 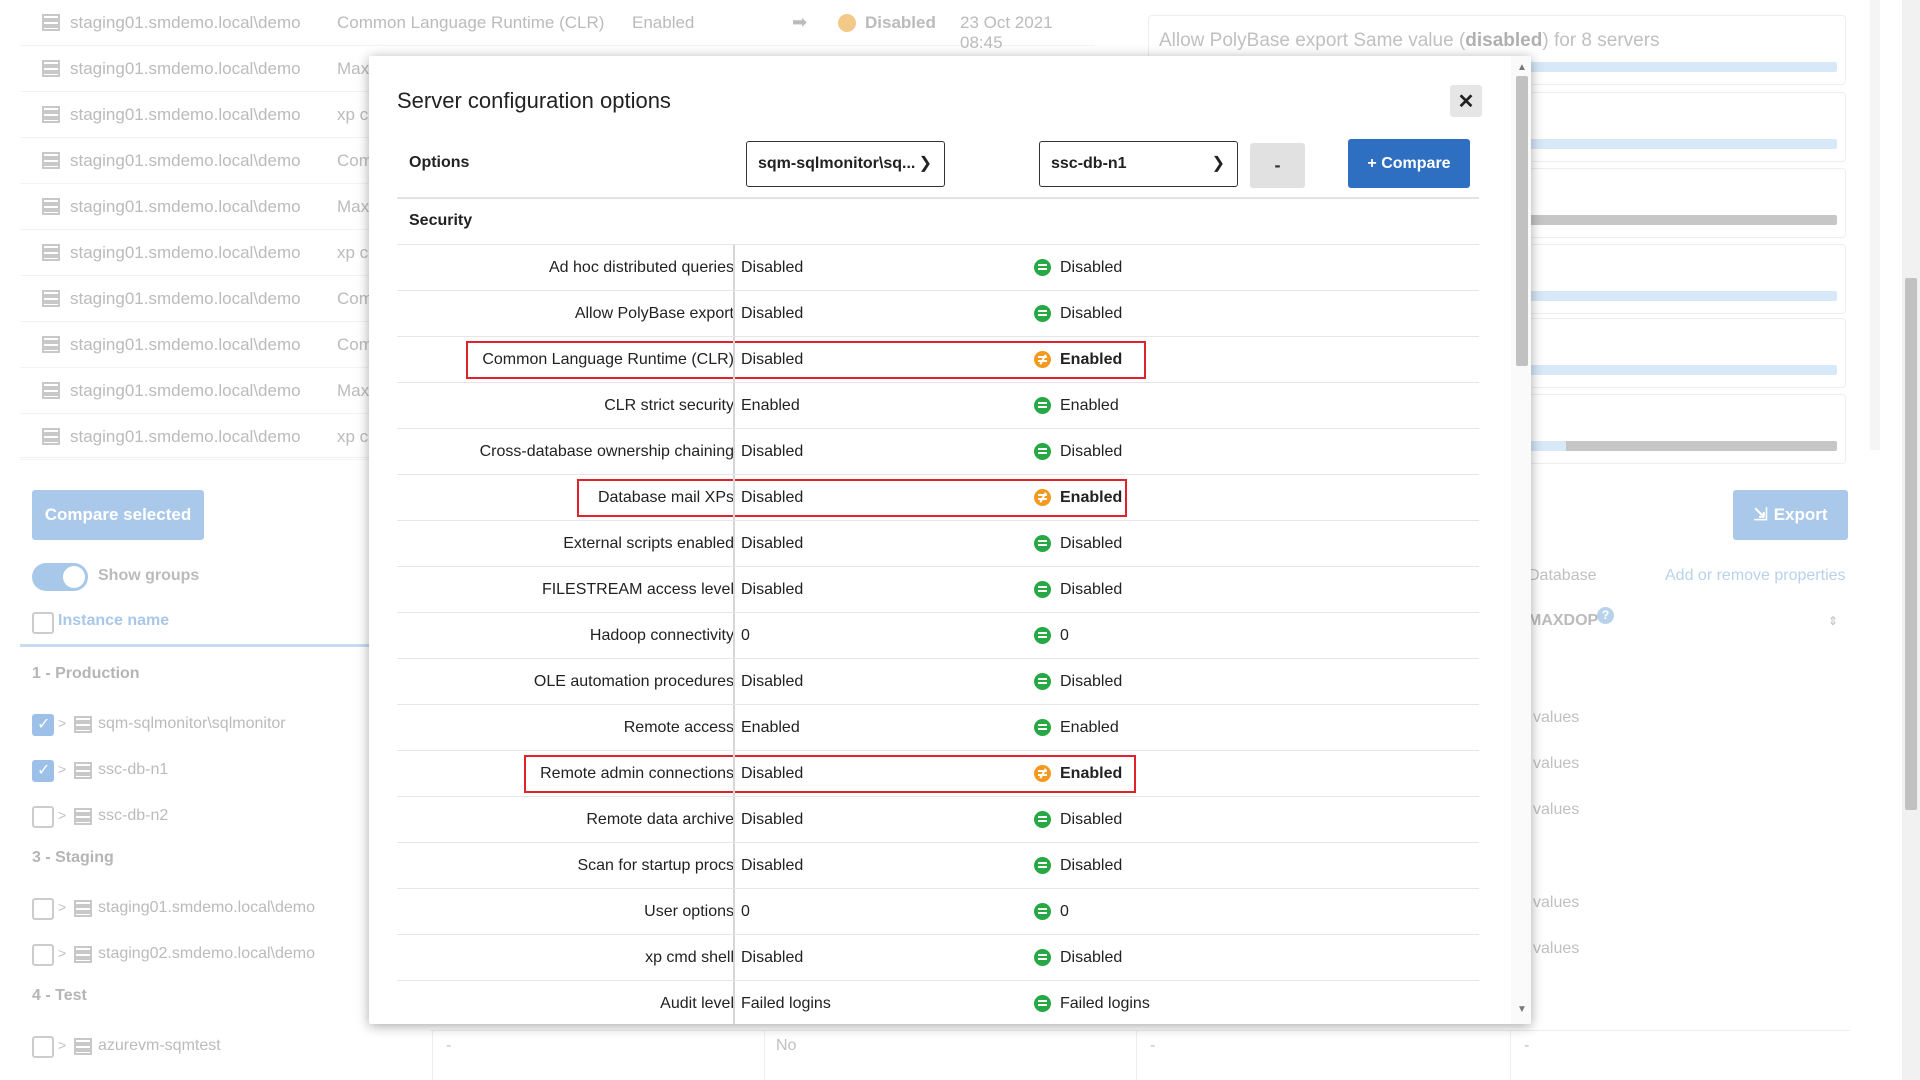 I want to click on section-title: Security, so click(x=441, y=220).